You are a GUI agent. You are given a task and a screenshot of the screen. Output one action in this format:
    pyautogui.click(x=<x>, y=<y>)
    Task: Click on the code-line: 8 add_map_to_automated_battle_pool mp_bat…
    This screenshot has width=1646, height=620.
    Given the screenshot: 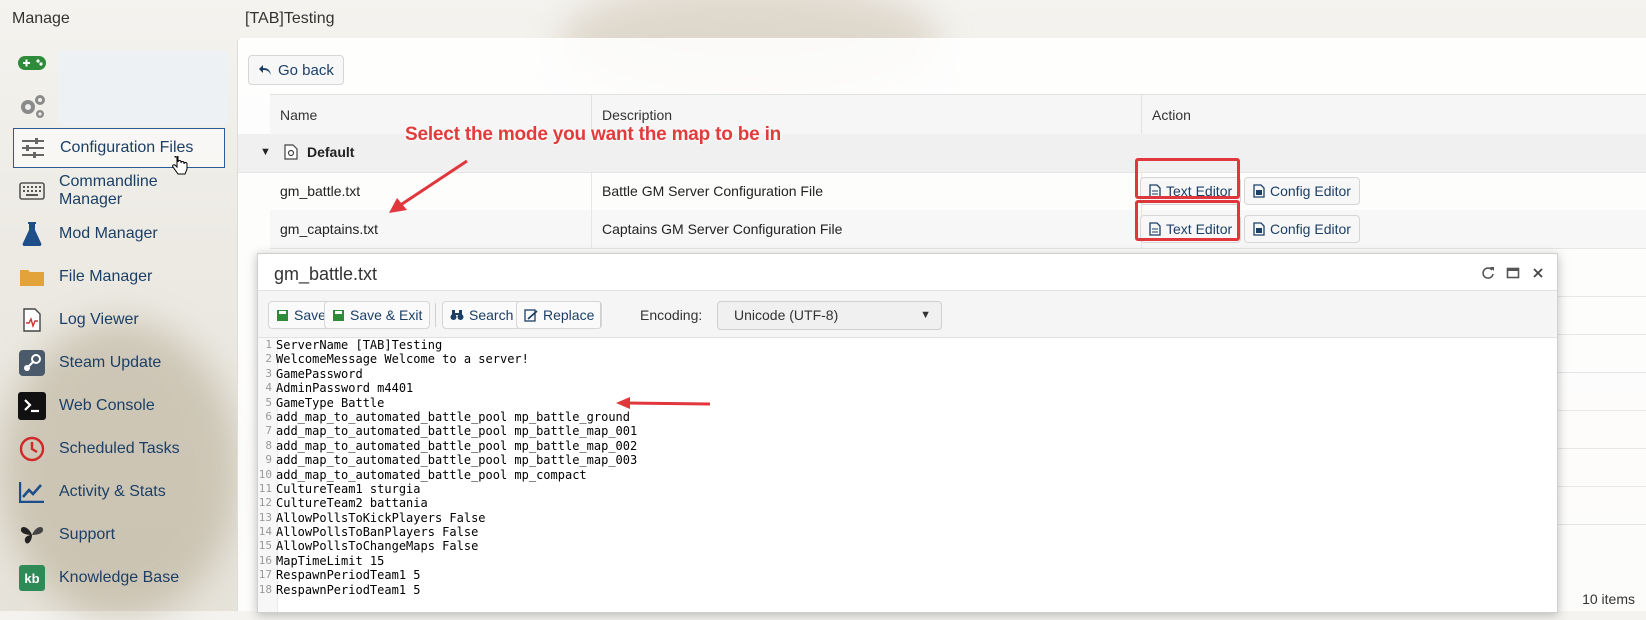 What is the action you would take?
    pyautogui.click(x=447, y=446)
    